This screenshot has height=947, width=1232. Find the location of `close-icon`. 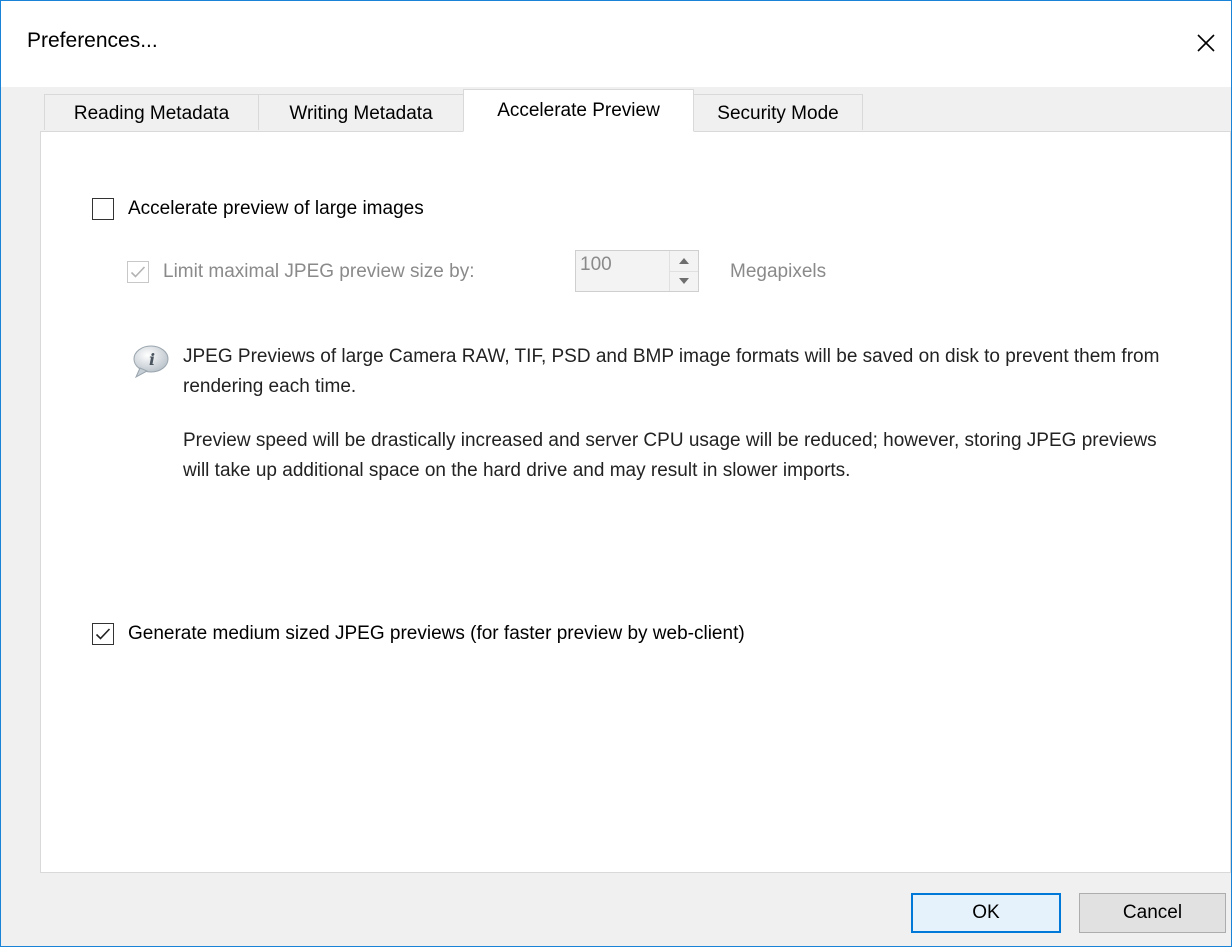

close-icon is located at coordinates (1206, 43).